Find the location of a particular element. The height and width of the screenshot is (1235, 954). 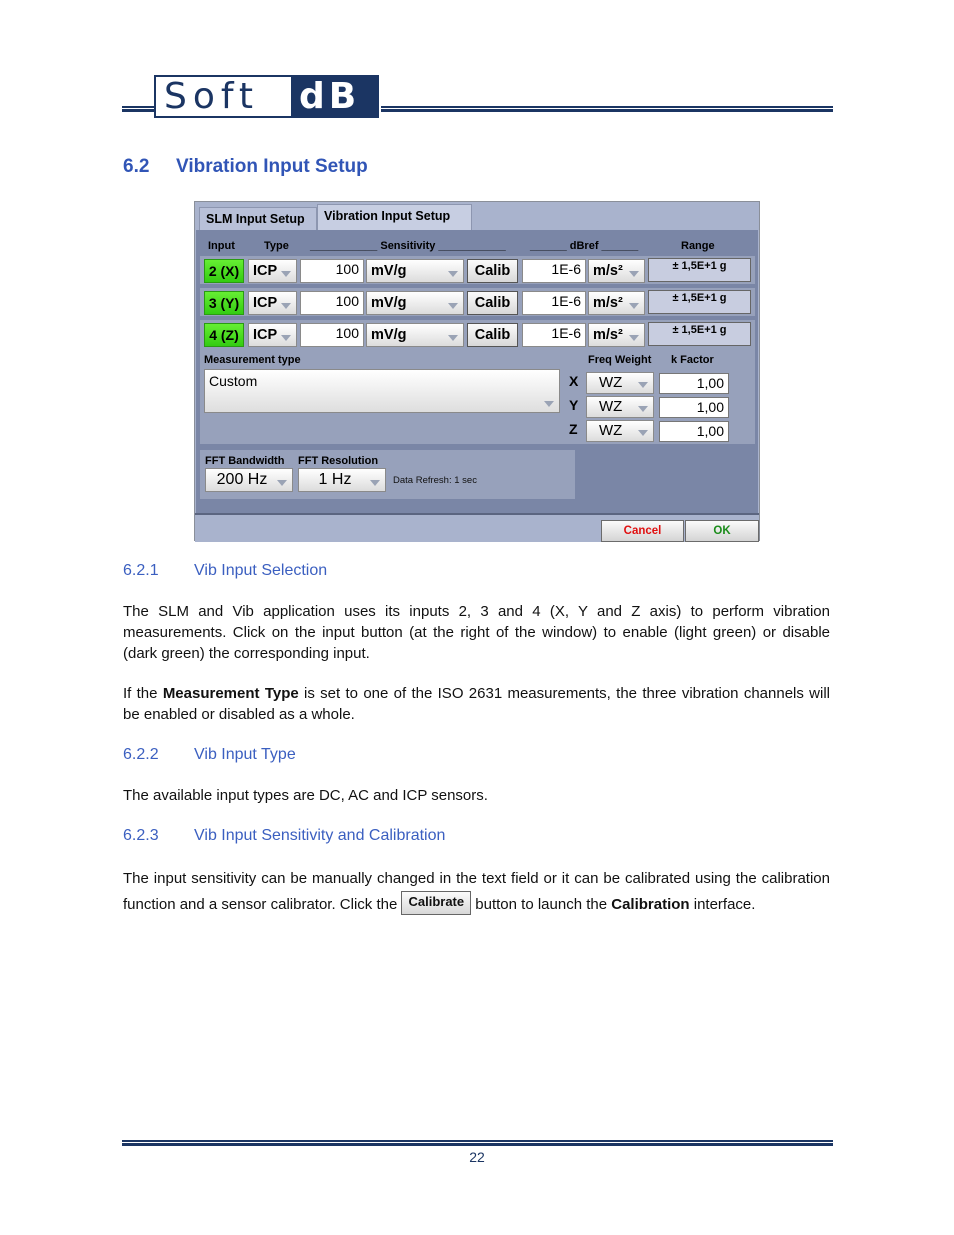

subsection-number: 6.2.2 is located at coordinates (141, 754).